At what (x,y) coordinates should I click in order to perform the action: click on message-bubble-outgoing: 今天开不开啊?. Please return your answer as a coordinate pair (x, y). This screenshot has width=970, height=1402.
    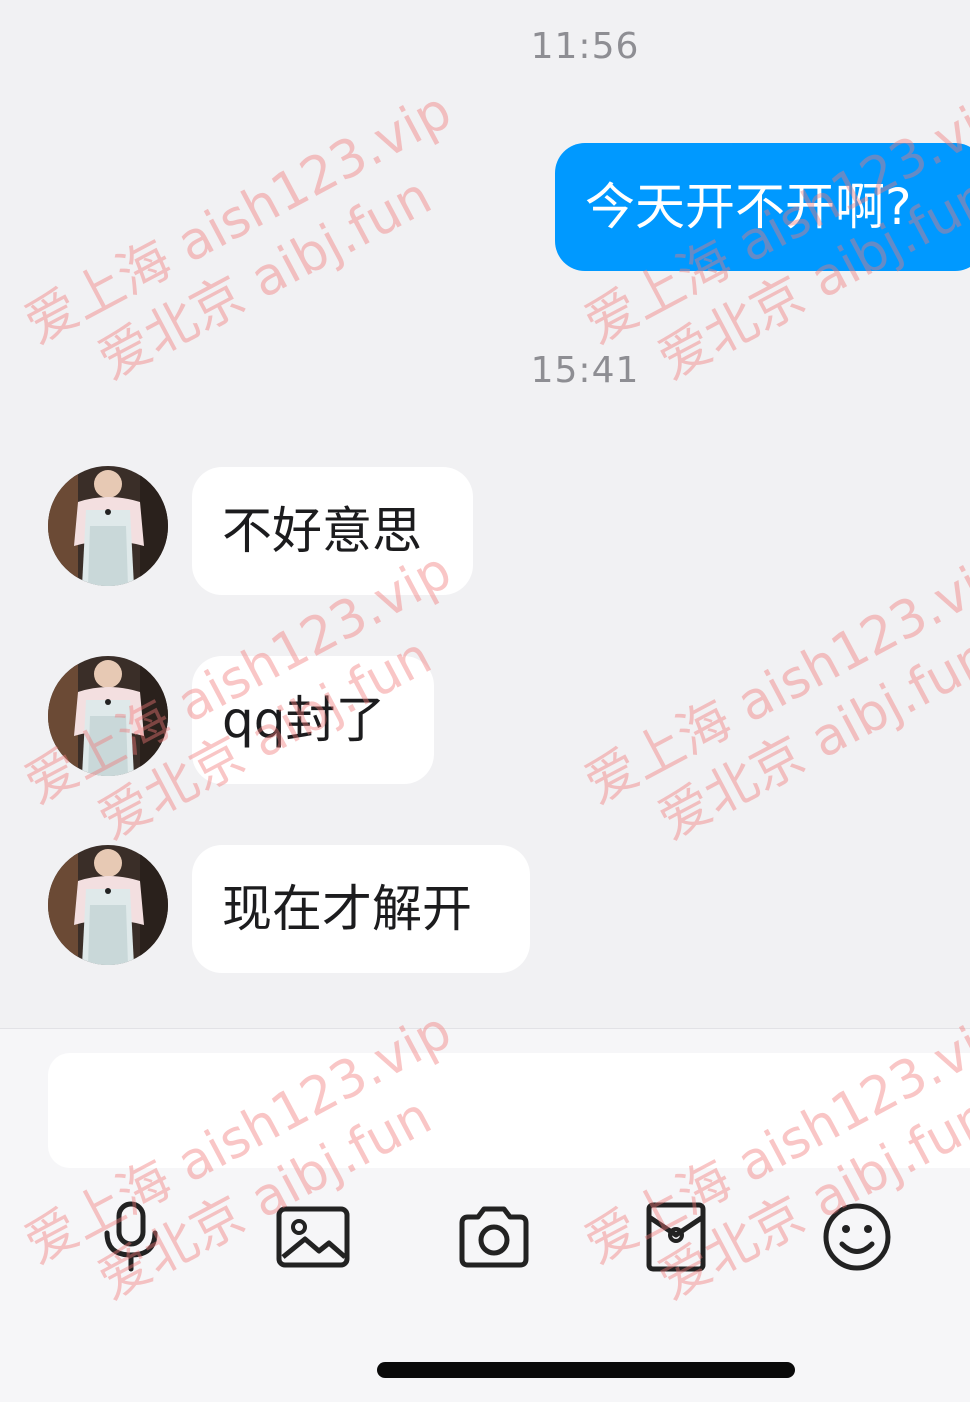
    Looking at the image, I should click on (762, 207).